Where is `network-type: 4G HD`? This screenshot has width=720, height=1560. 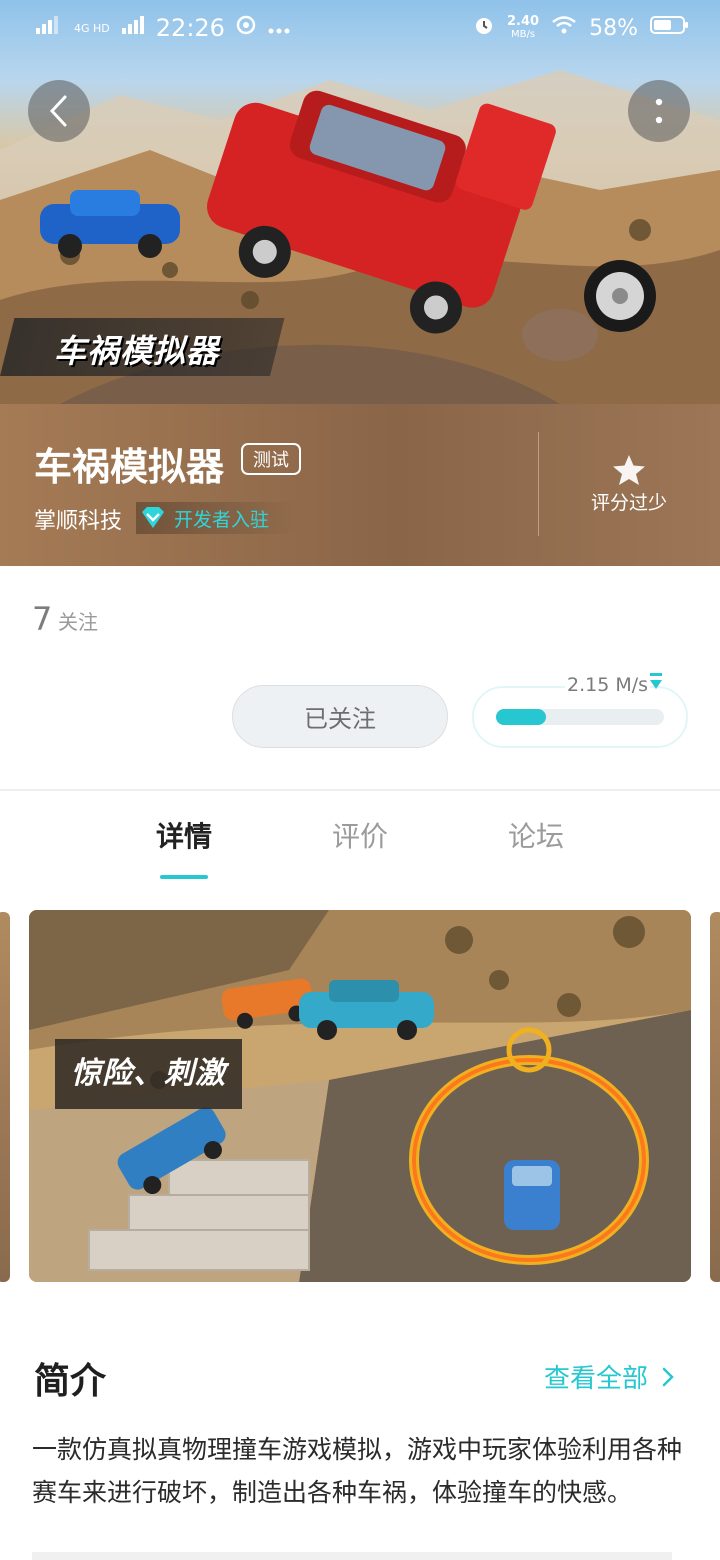
network-type: 4G HD is located at coordinates (92, 28).